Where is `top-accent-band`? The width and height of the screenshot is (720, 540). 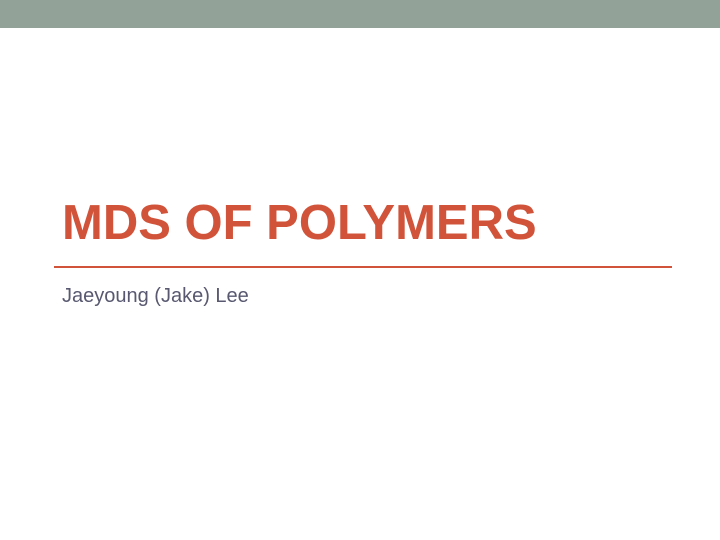
top-accent-band is located at coordinates (360, 14).